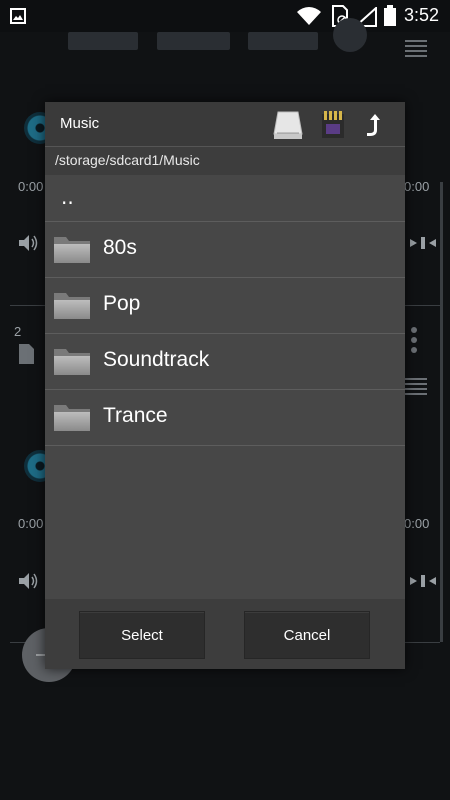 The image size is (450, 800). I want to click on navigate-up-icon, so click(373, 124).